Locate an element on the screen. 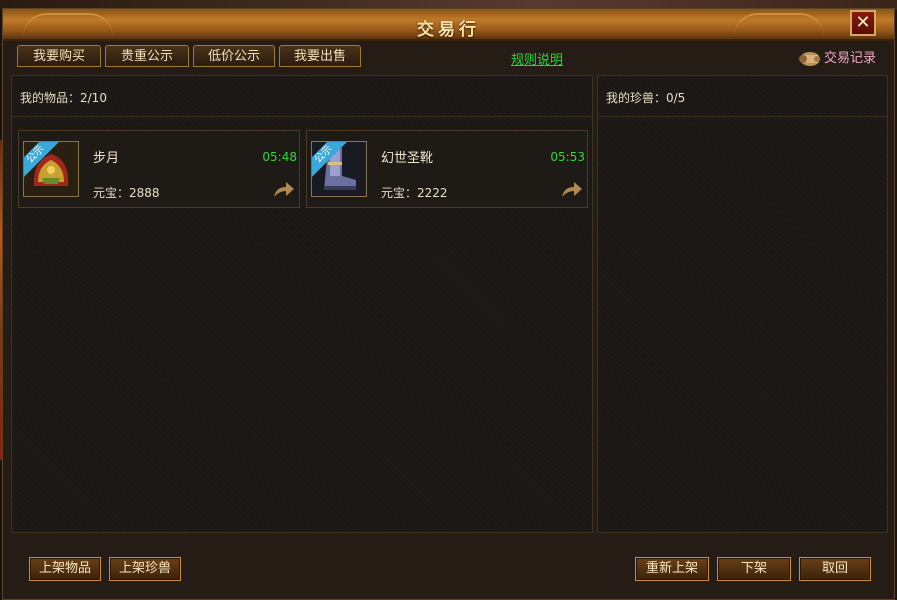  item-price: 元宝：2888 is located at coordinates (126, 193).